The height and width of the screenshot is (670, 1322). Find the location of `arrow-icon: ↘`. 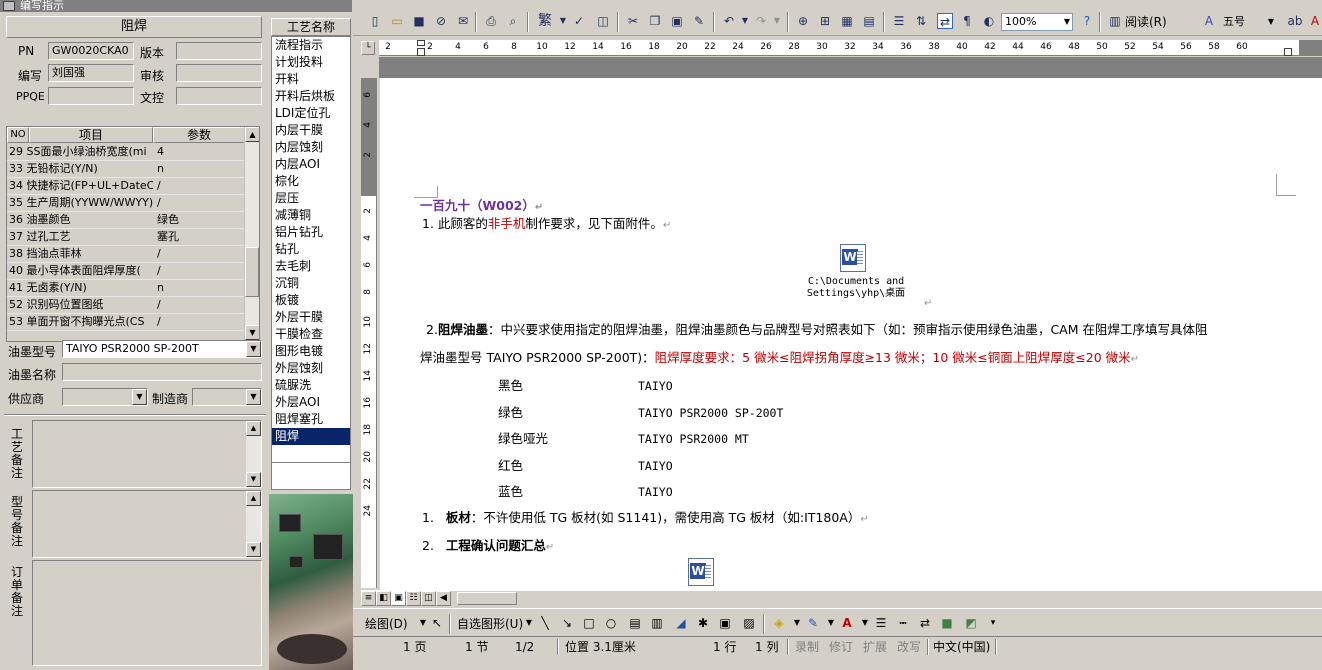

arrow-icon: ↘ is located at coordinates (567, 623).